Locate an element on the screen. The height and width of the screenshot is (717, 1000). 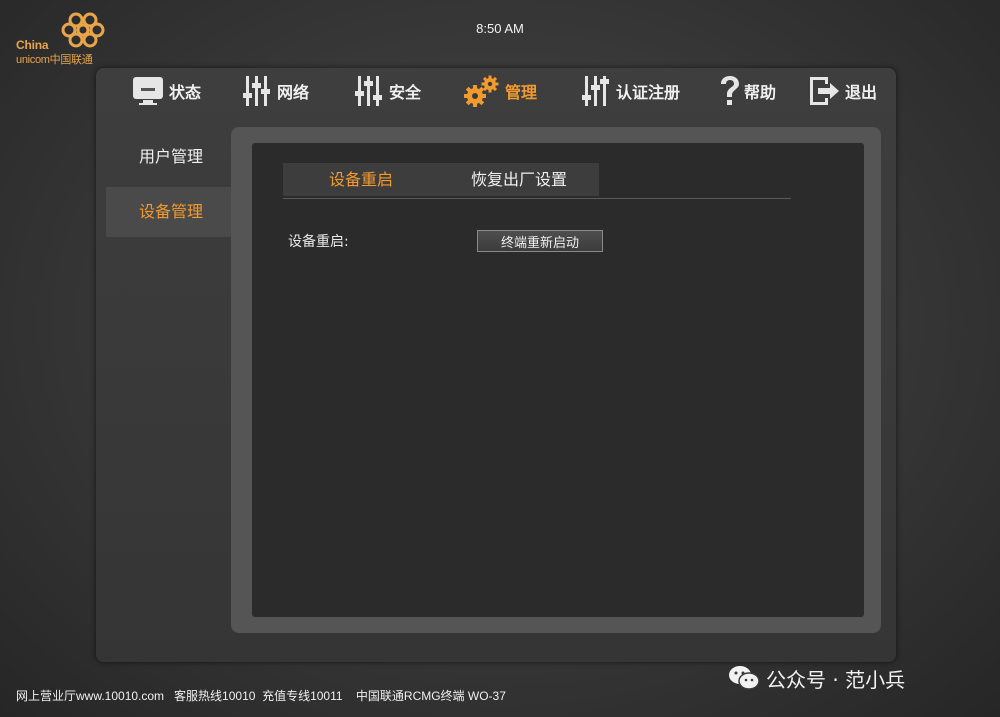
nav-auth-register-label: 认证注册 is located at coordinates (648, 92).